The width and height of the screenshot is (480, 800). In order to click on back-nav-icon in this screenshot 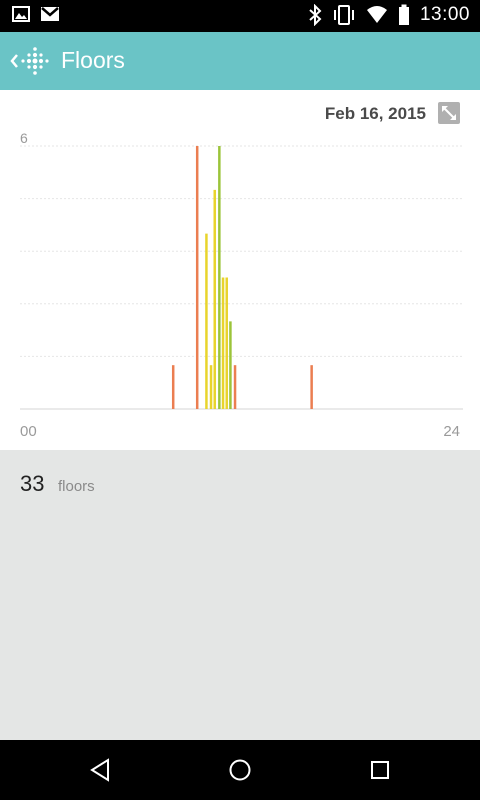, I will do `click(99, 770)`.